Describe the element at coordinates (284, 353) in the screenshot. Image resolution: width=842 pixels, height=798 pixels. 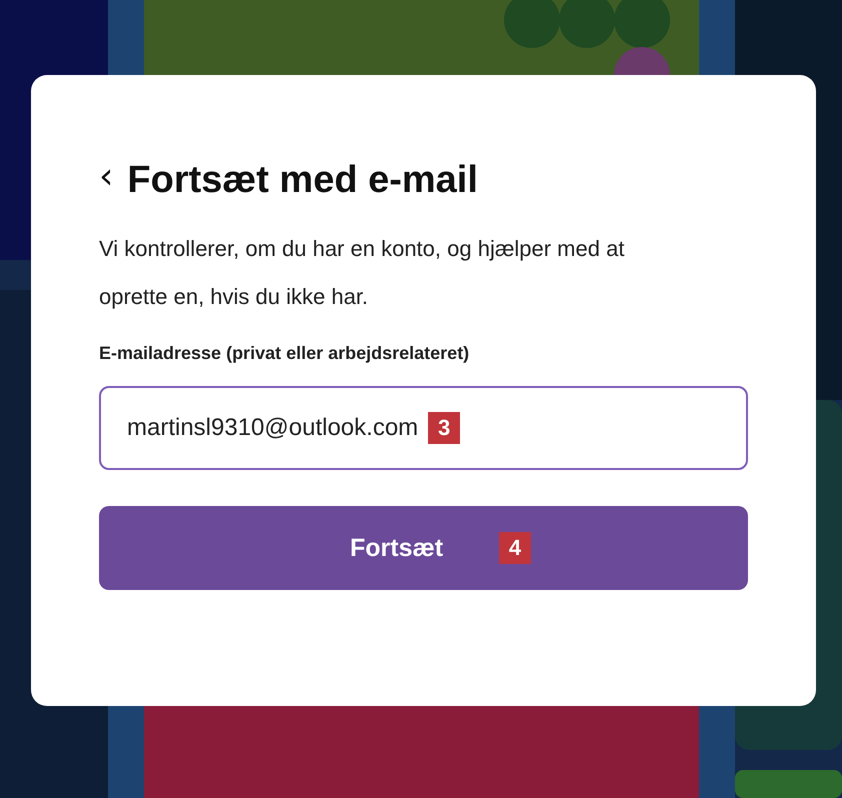
I see `email-label: E-mailadresse (privat eller arbejdsrelateret)` at that location.